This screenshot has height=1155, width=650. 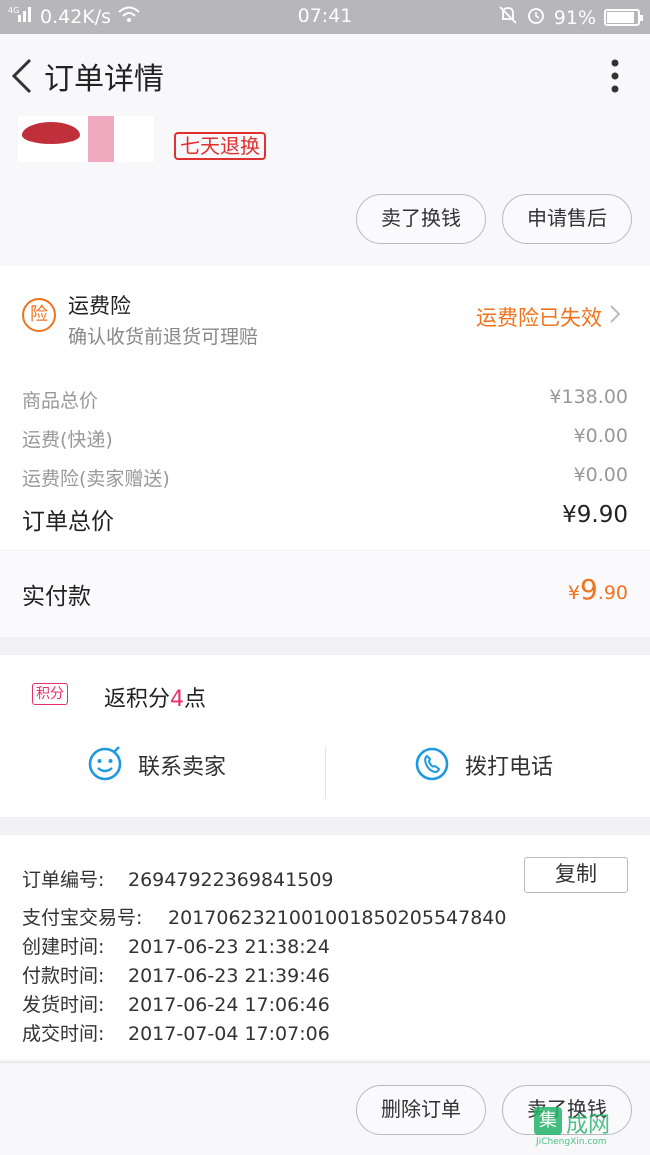 I want to click on insurance-status-link: 运费险已失效, so click(x=539, y=317).